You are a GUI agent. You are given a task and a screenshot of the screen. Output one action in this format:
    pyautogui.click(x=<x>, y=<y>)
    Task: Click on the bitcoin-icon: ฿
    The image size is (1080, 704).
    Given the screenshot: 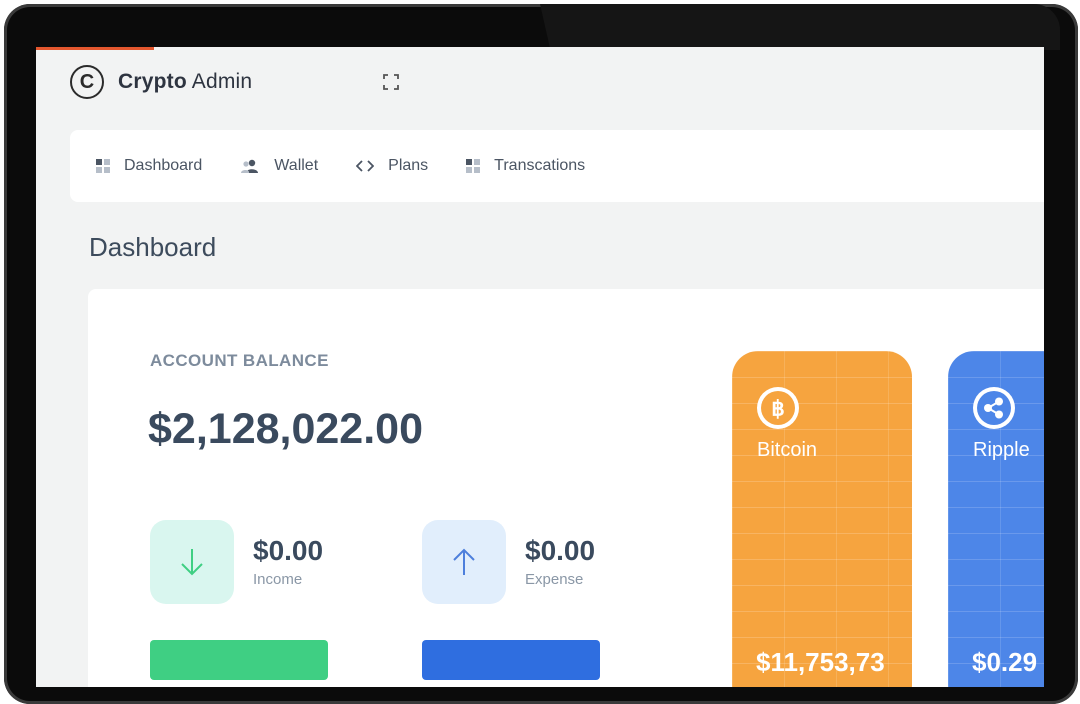 What is the action you would take?
    pyautogui.click(x=778, y=408)
    